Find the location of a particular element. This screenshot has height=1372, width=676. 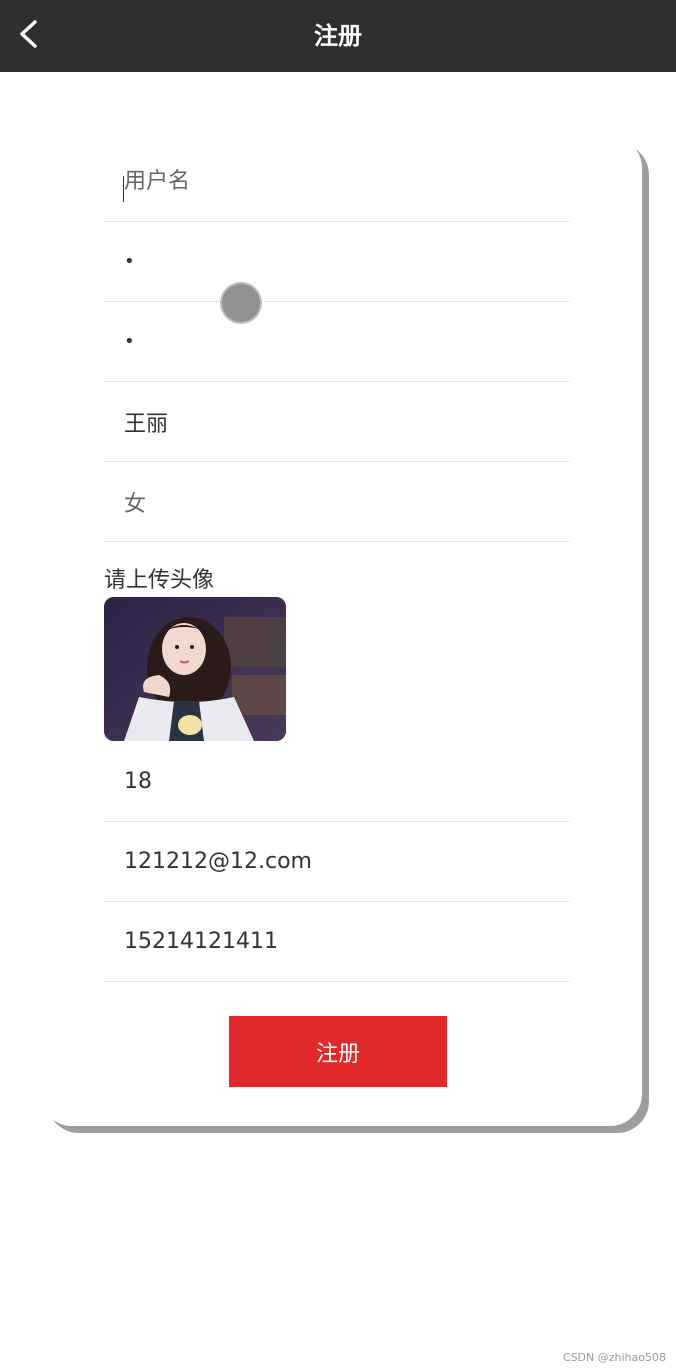

gender-row is located at coordinates (337, 502).